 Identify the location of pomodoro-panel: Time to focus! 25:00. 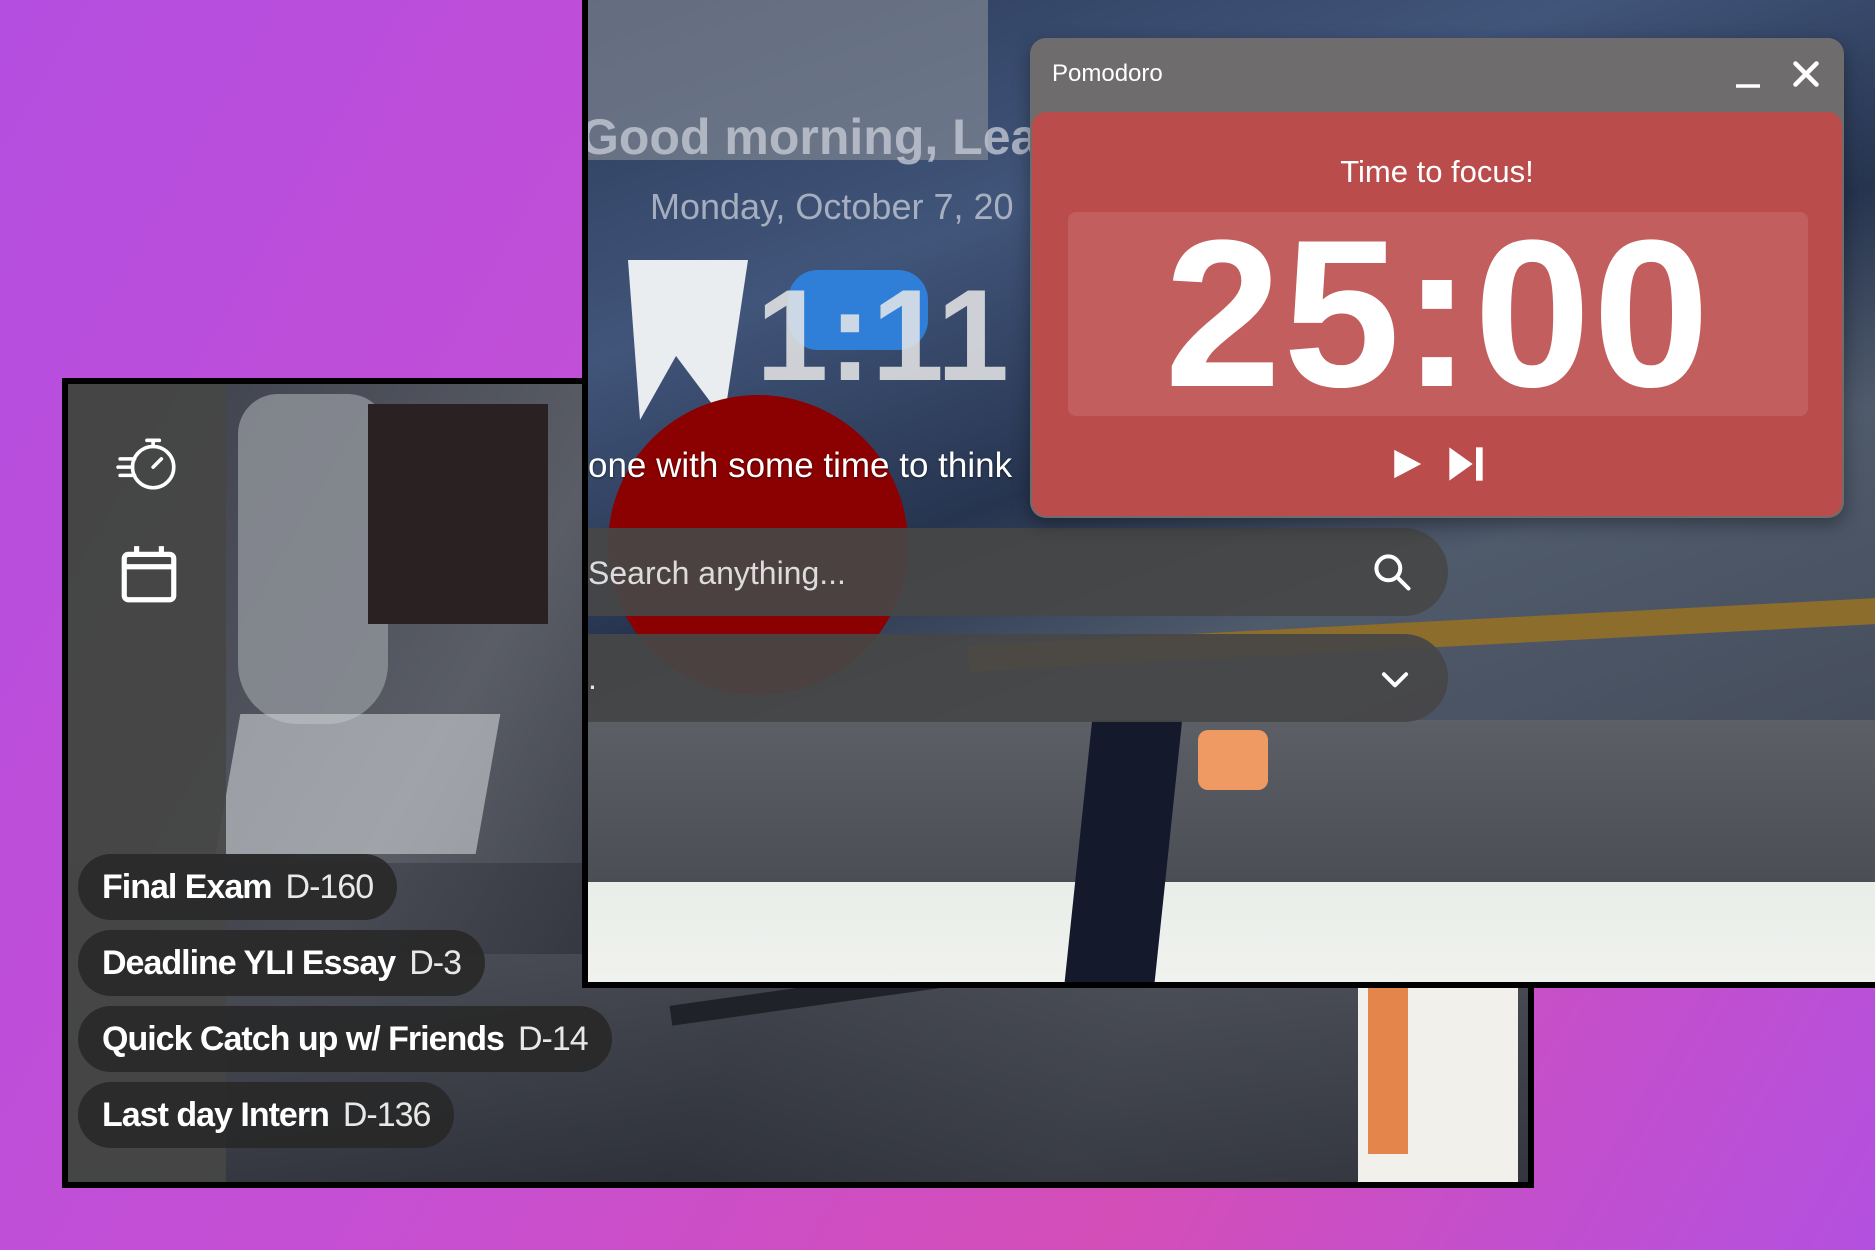
(1437, 314).